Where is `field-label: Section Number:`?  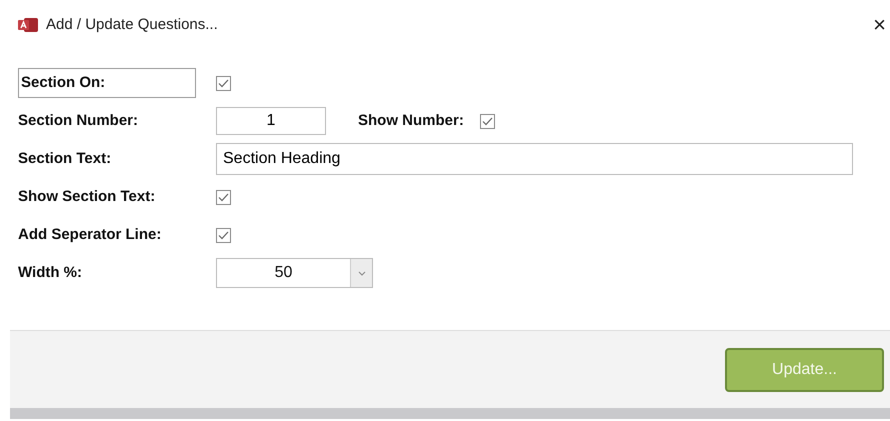 field-label: Section Number: is located at coordinates (79, 120).